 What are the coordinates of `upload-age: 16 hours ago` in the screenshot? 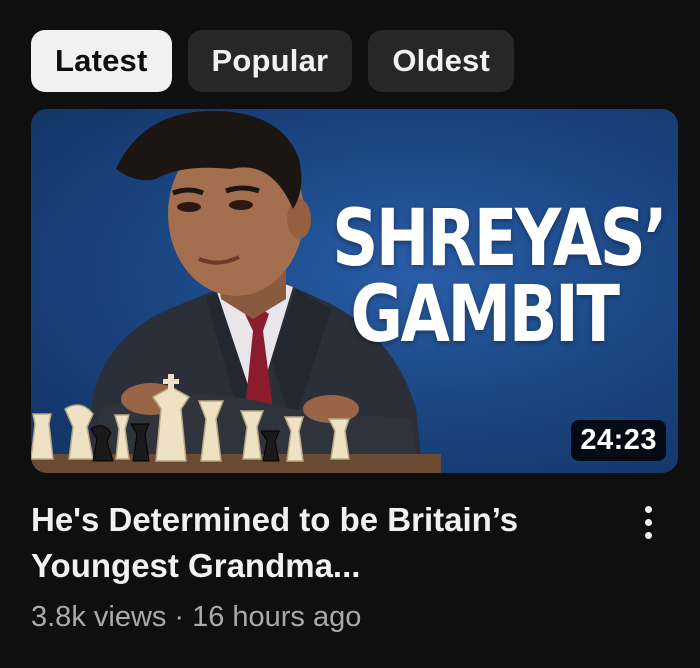 It's located at (277, 617).